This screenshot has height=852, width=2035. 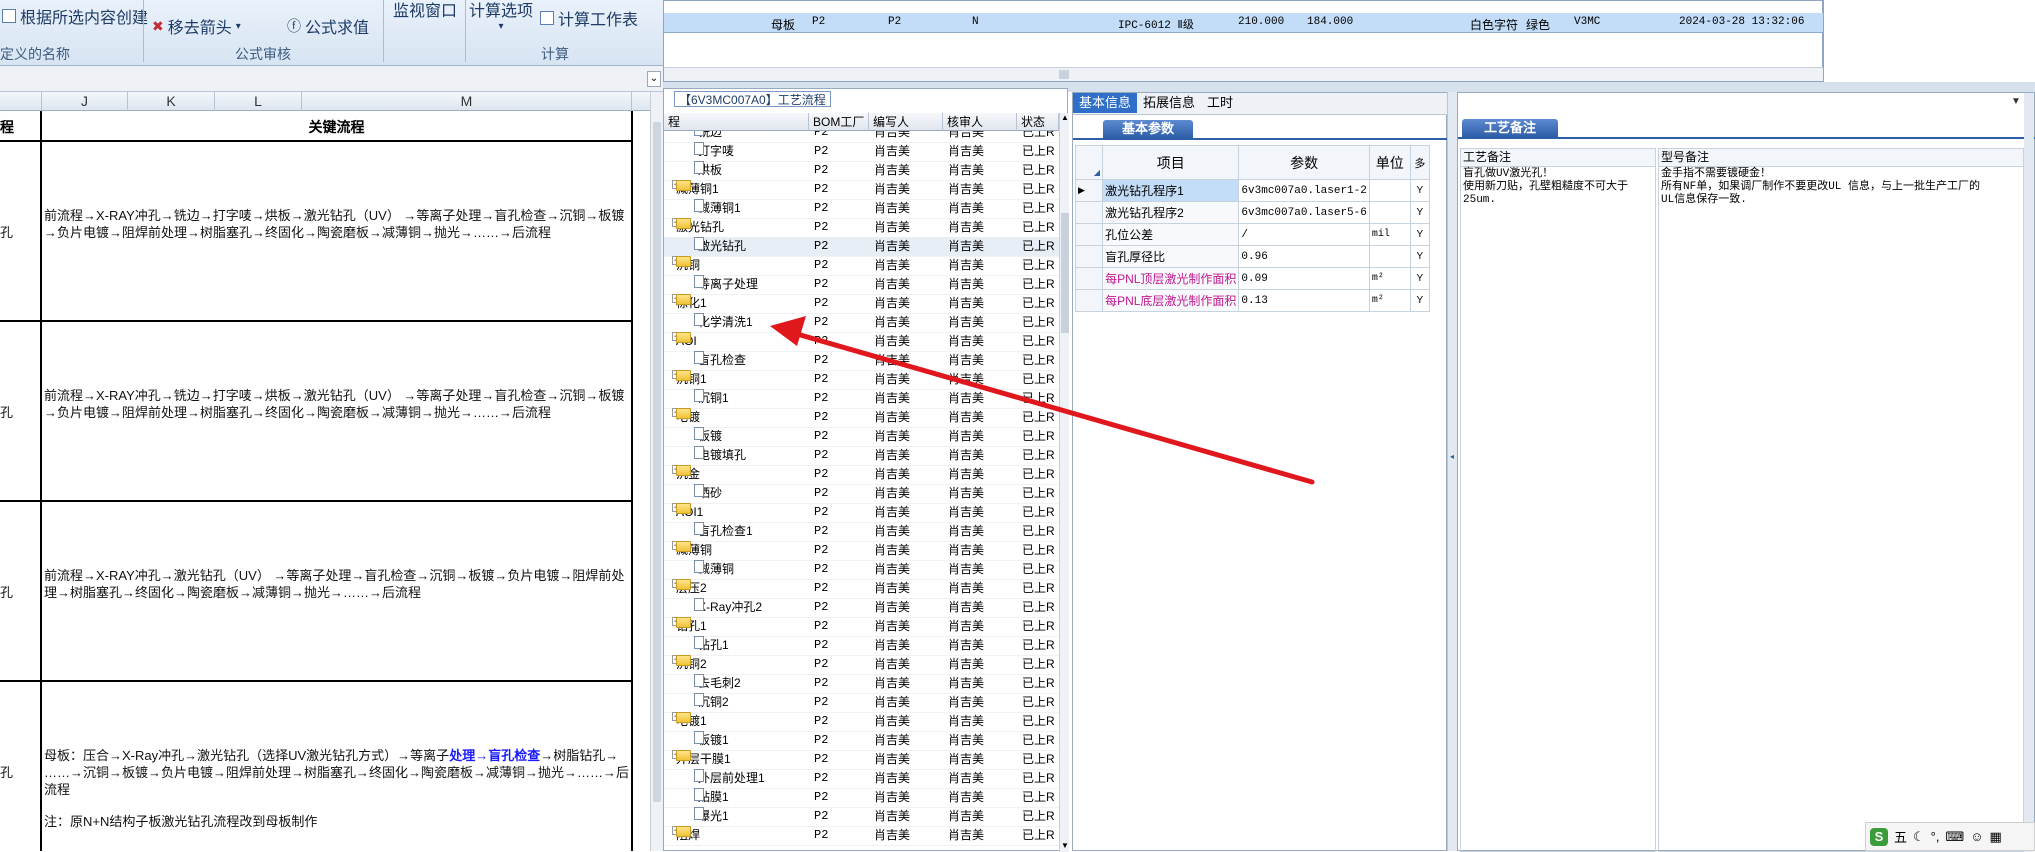 What do you see at coordinates (2016, 101) in the screenshot?
I see `panel-menu-icon: ▼` at bounding box center [2016, 101].